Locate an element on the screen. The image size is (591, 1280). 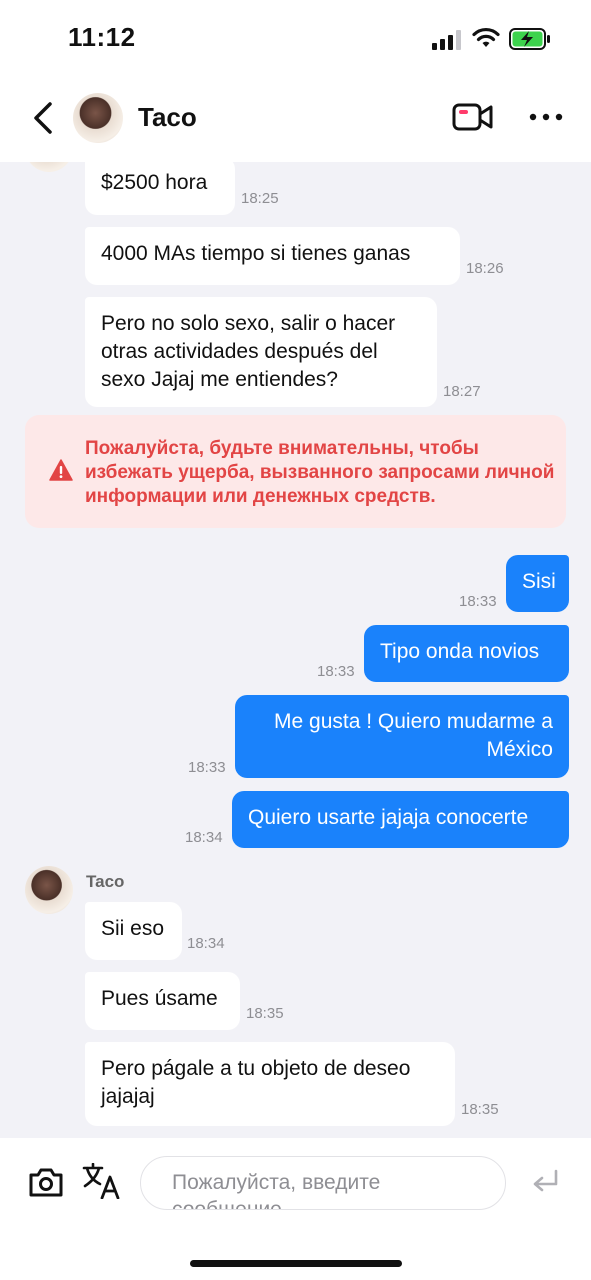
video-call-icon is located at coordinates (473, 117).